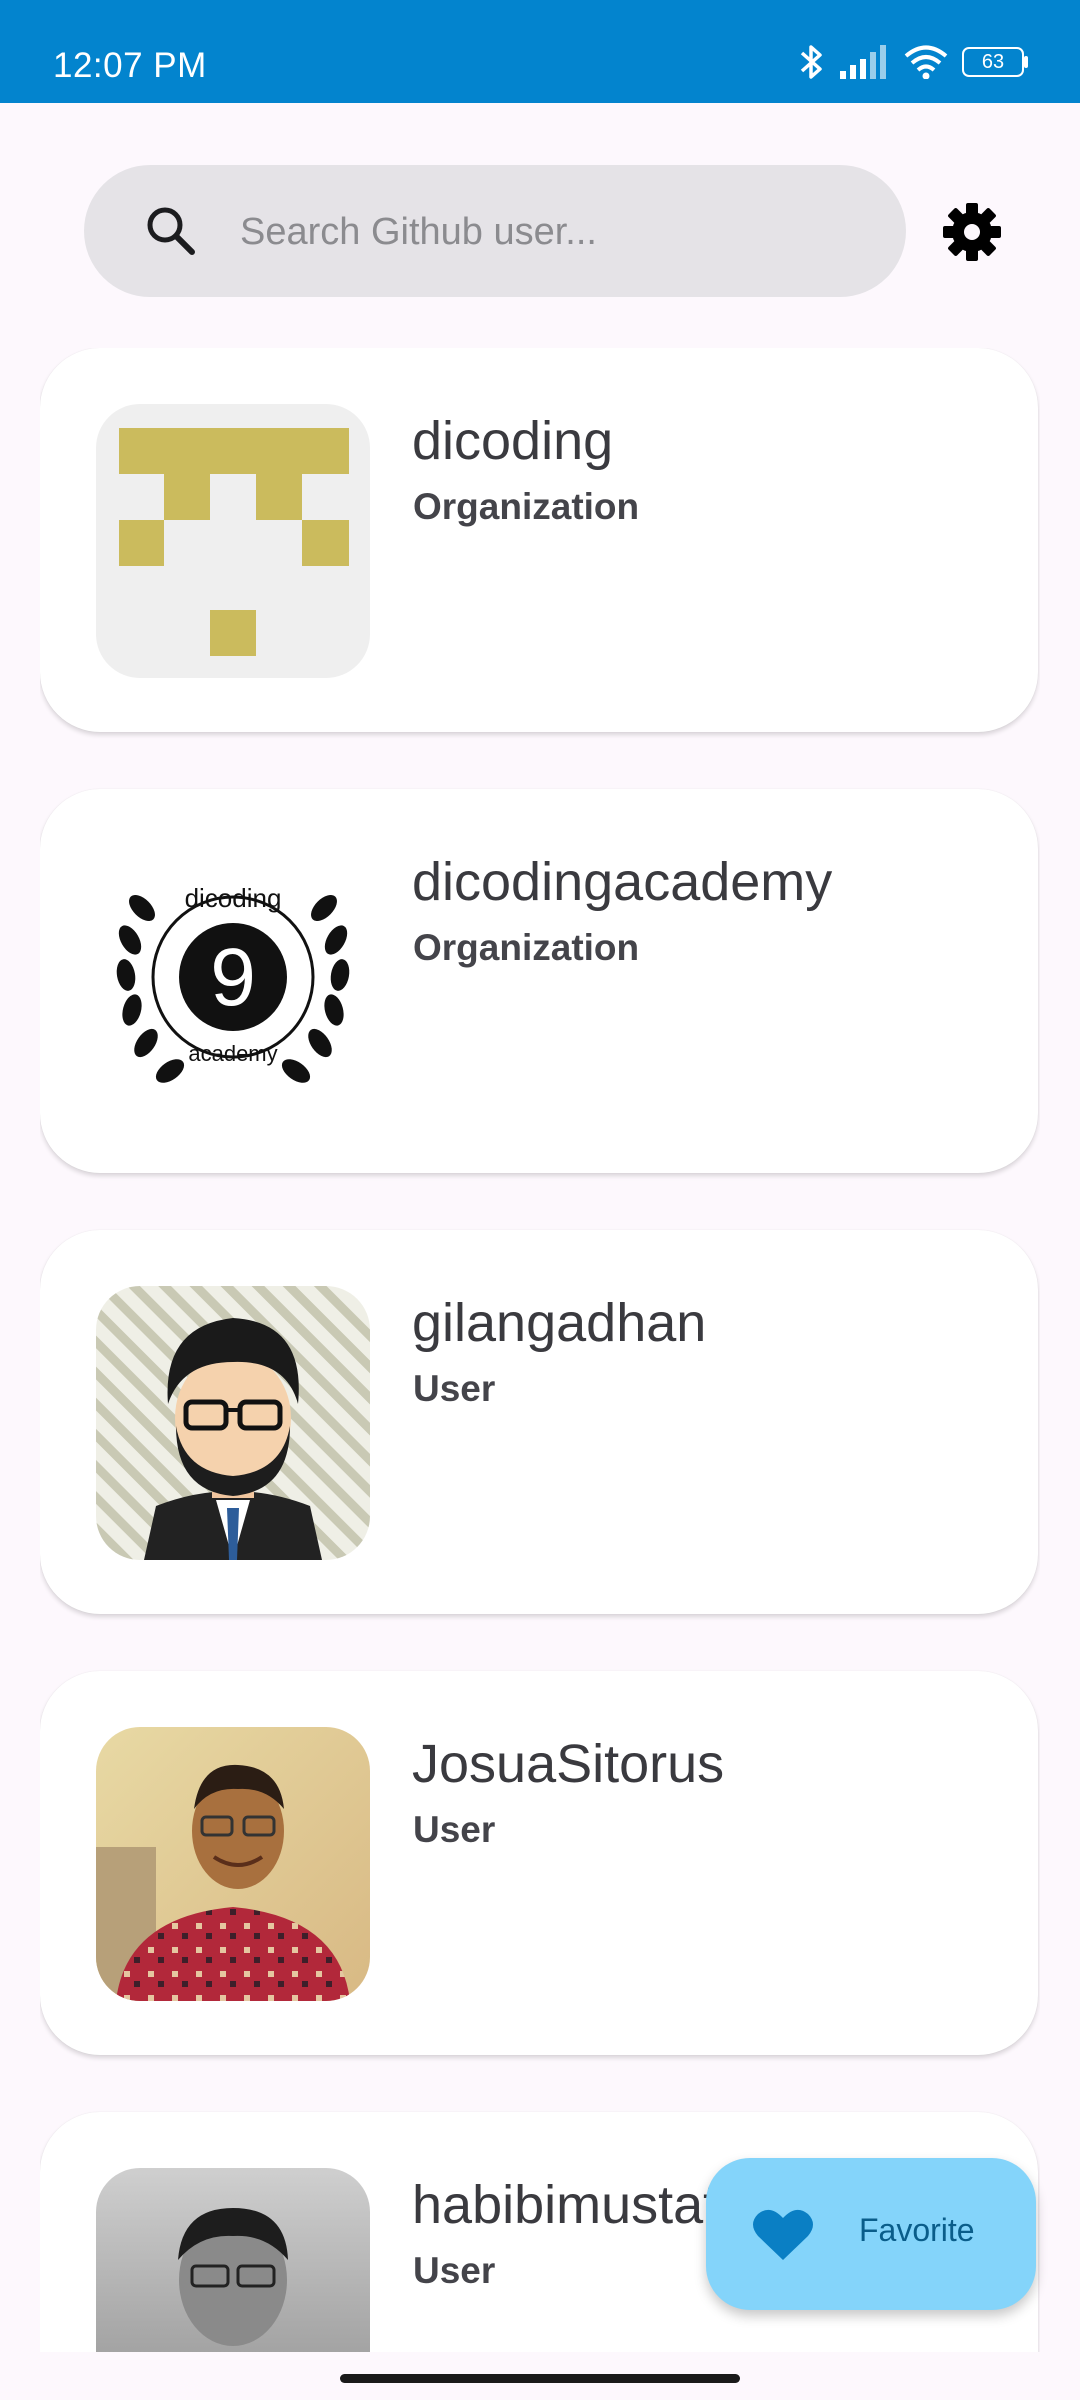 The image size is (1080, 2400). I want to click on settings-button, so click(972, 232).